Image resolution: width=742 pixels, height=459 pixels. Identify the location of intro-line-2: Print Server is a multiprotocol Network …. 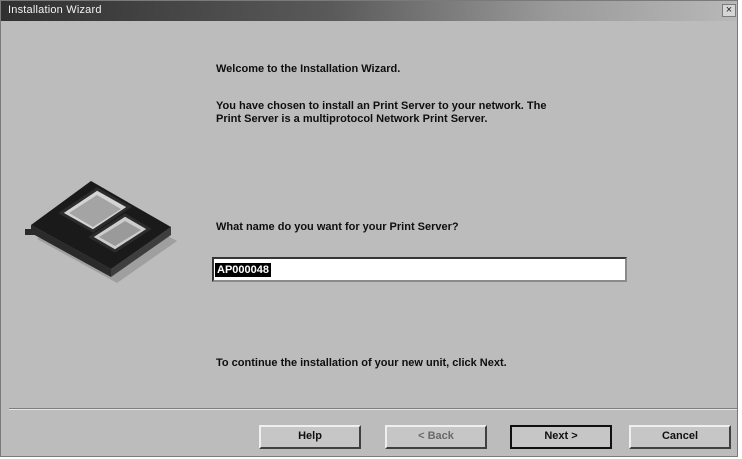
(352, 119).